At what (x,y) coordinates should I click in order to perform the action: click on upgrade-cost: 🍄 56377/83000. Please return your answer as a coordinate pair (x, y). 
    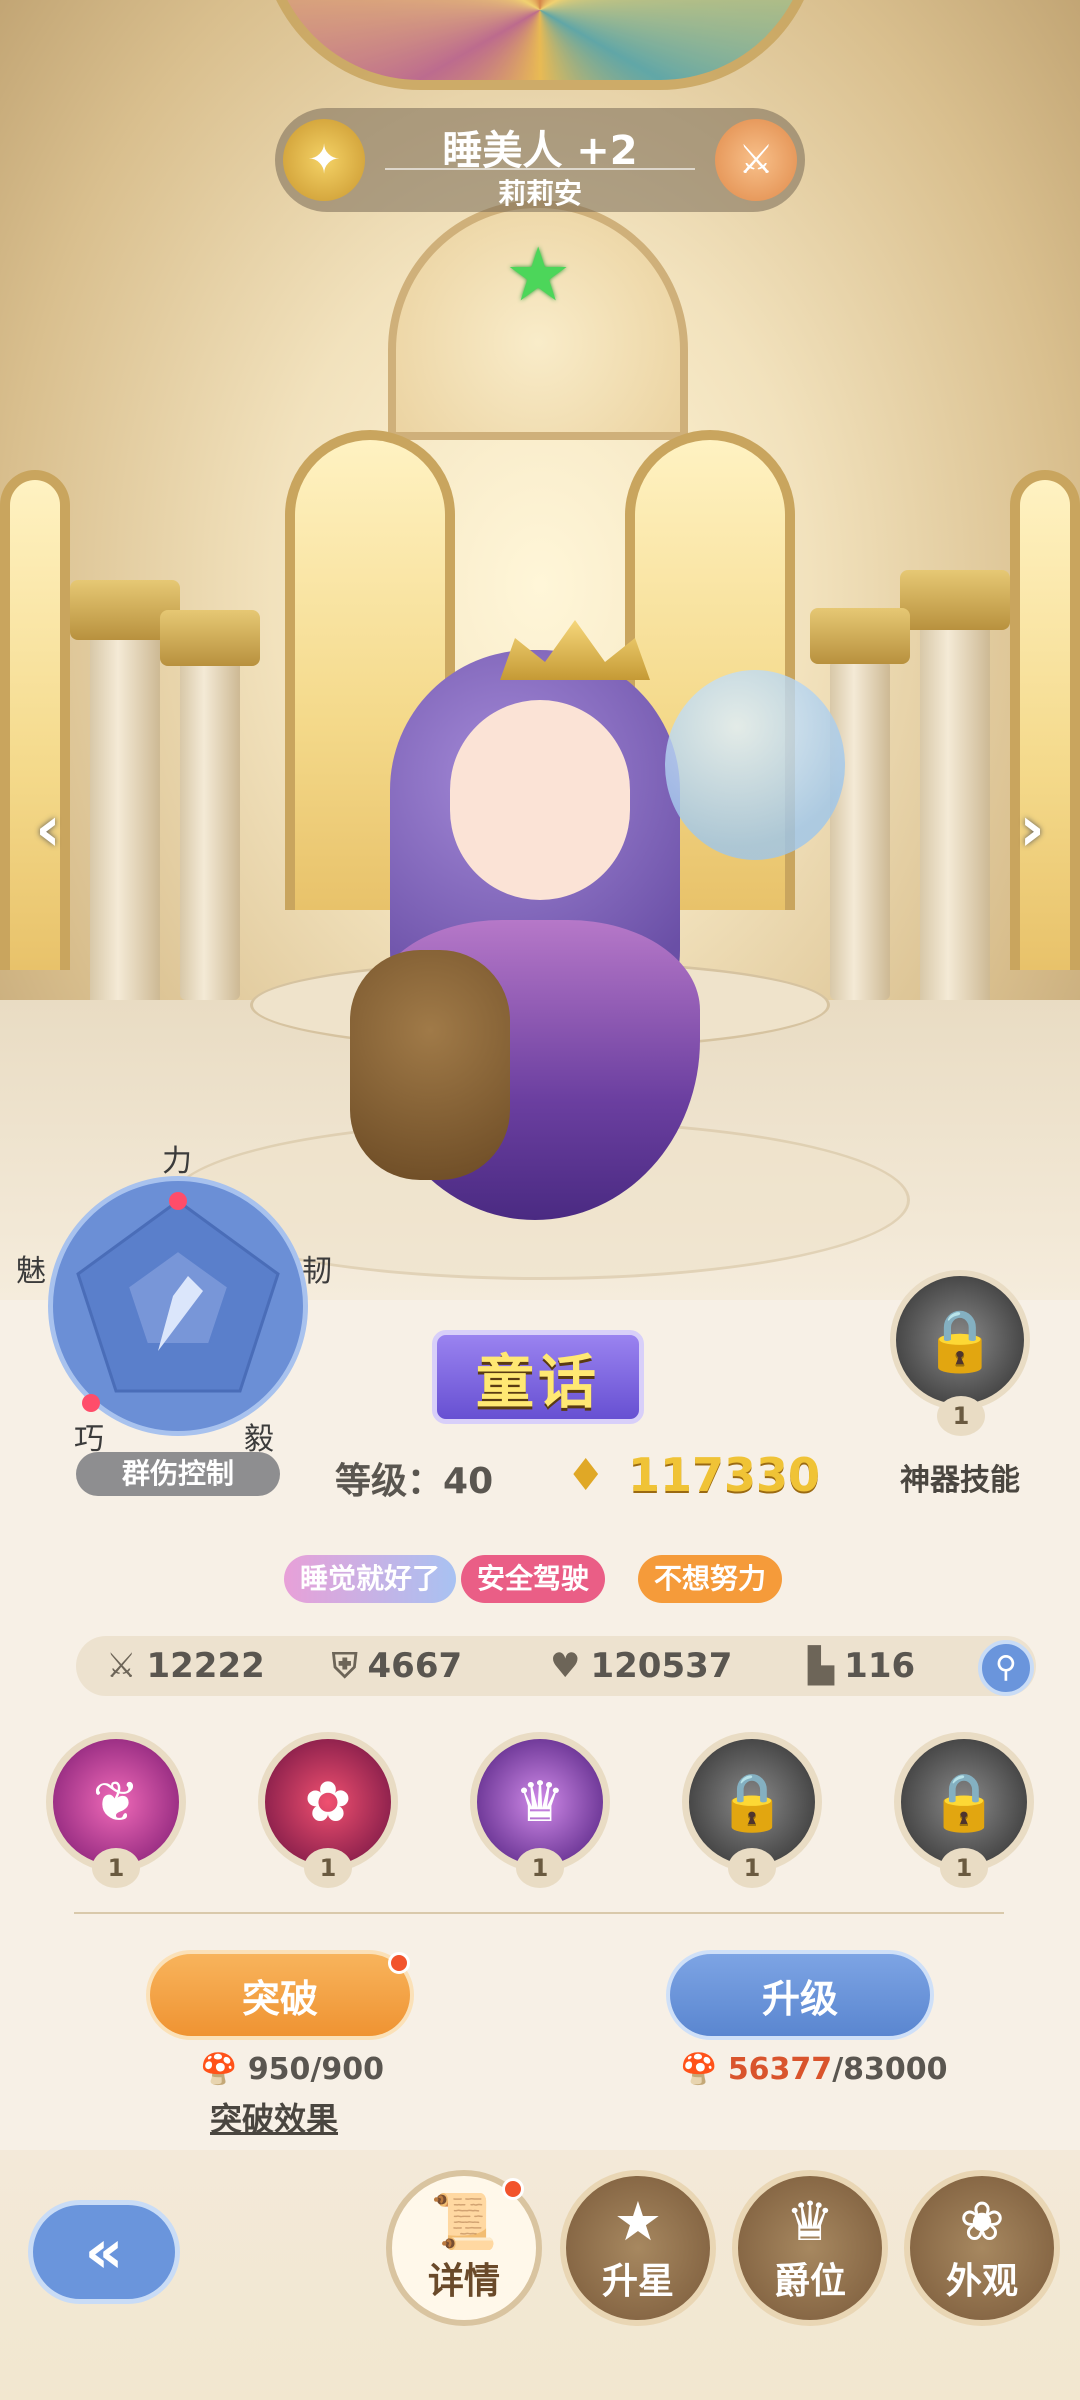
    Looking at the image, I should click on (814, 2069).